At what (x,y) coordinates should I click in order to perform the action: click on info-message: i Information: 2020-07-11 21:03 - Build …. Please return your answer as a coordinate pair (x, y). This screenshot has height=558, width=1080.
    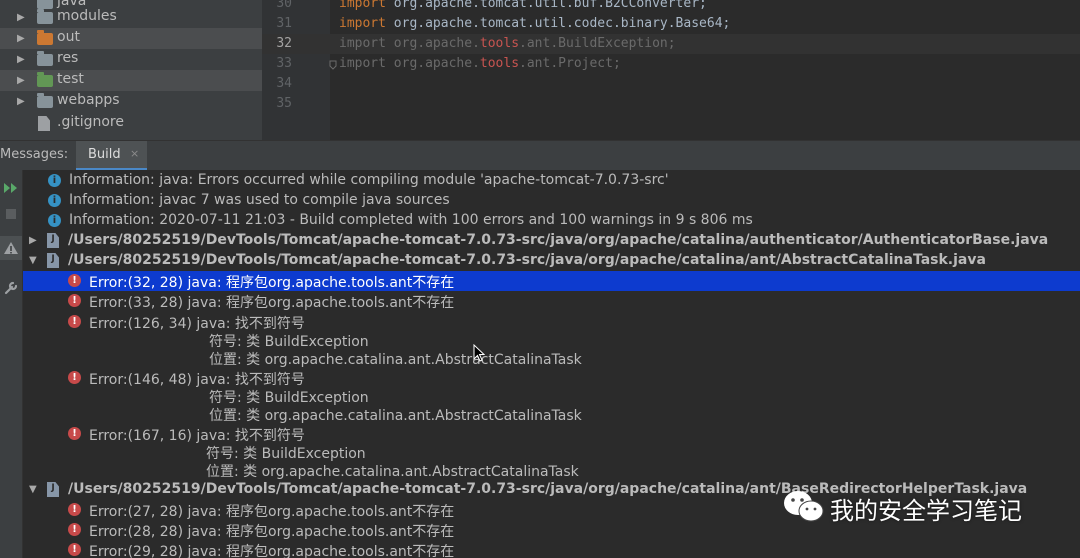
    Looking at the image, I should click on (551, 221).